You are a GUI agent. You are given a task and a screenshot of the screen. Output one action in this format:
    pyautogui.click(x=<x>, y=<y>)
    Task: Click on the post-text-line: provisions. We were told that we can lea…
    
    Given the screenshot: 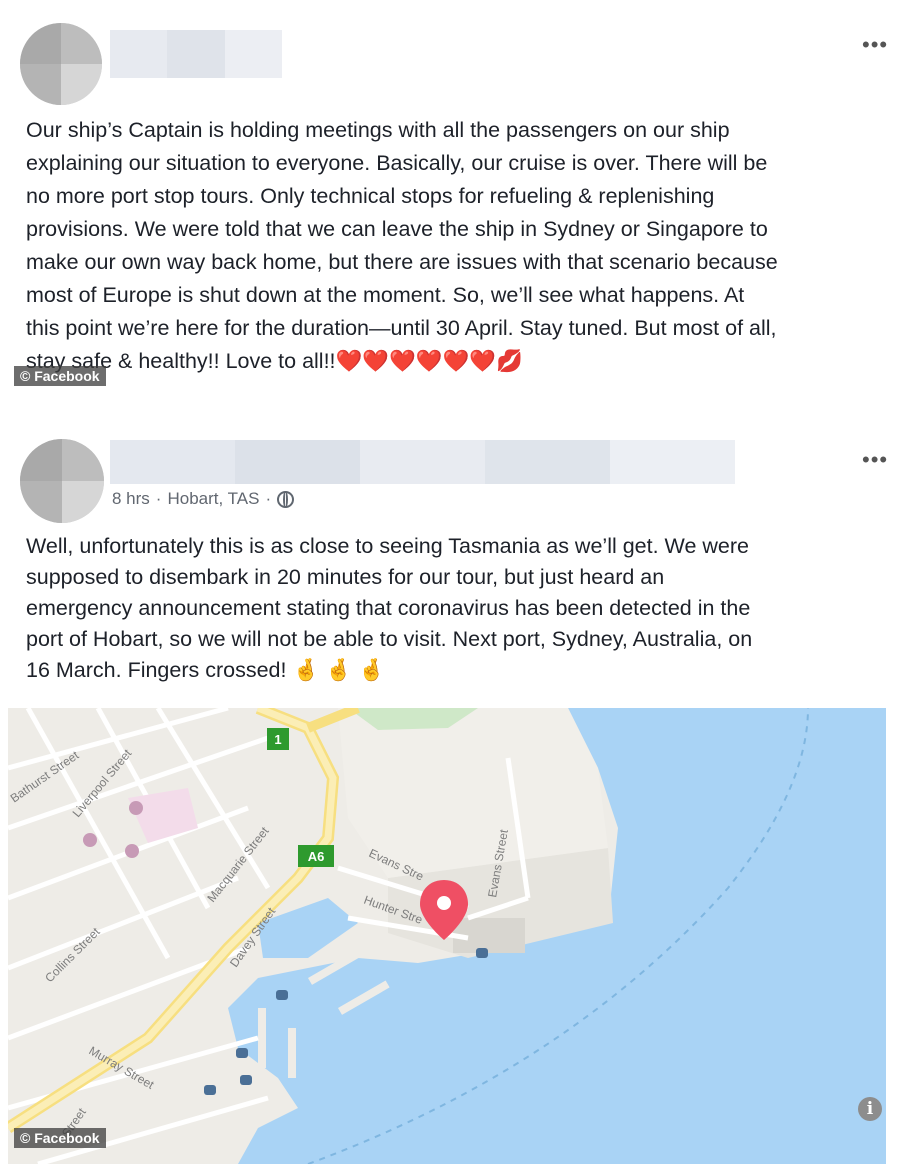 What is the action you would take?
    pyautogui.click(x=397, y=229)
    